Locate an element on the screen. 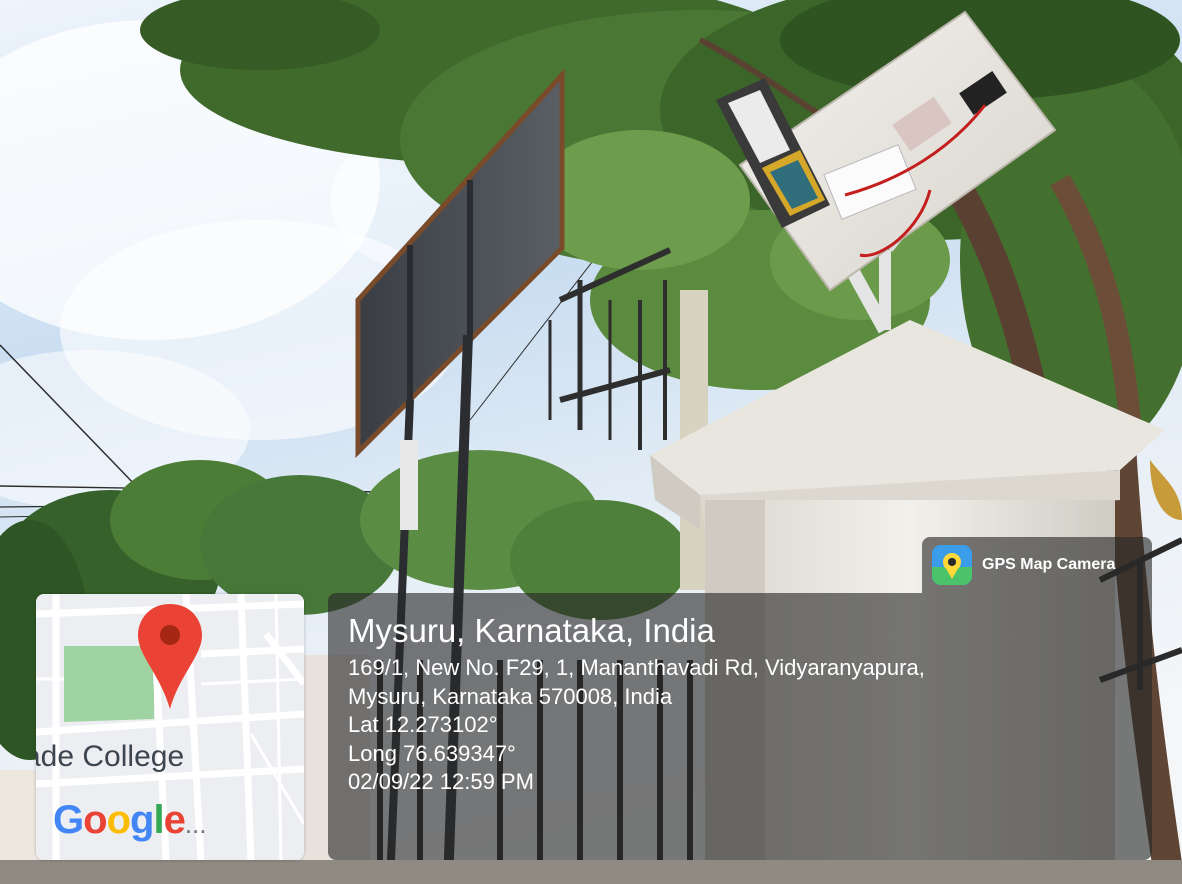 Image resolution: width=1182 pixels, height=884 pixels. location-title: Mysuru, Karnataka, India is located at coordinates (531, 630).